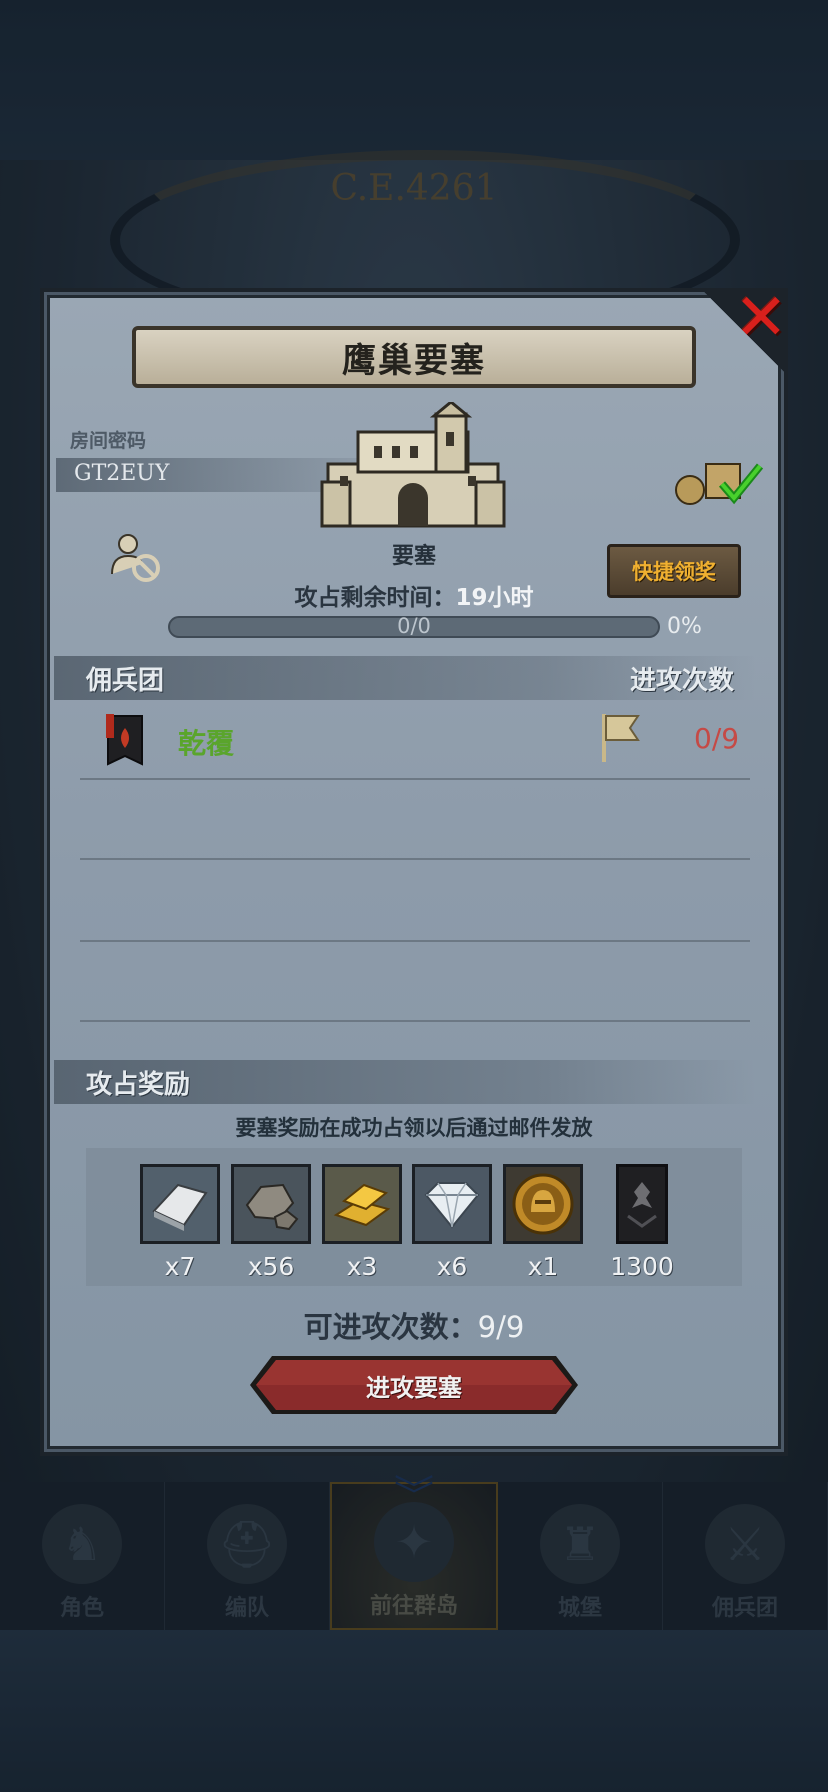 The width and height of the screenshot is (828, 1792). Describe the element at coordinates (719, 484) in the screenshot. I see `reward-bag-claimed-icon` at that location.